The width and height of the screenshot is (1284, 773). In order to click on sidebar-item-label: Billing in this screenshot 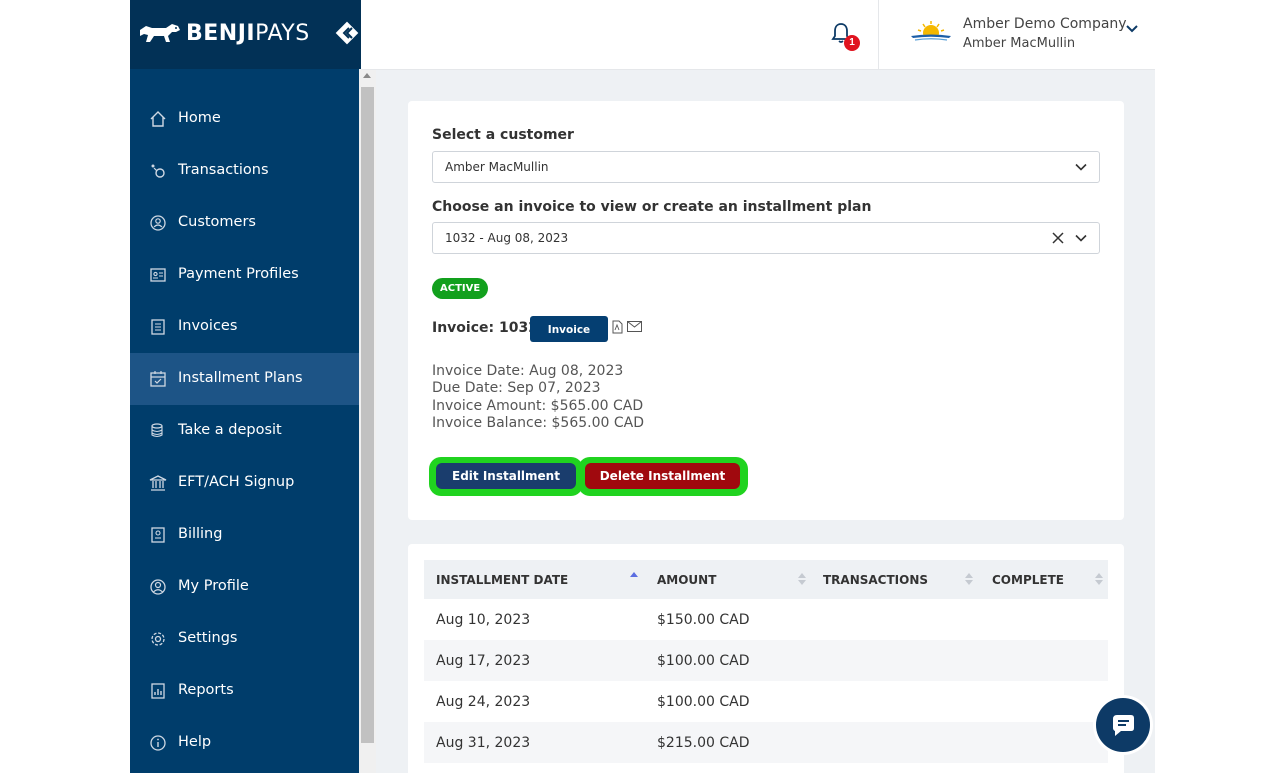, I will do `click(200, 534)`.